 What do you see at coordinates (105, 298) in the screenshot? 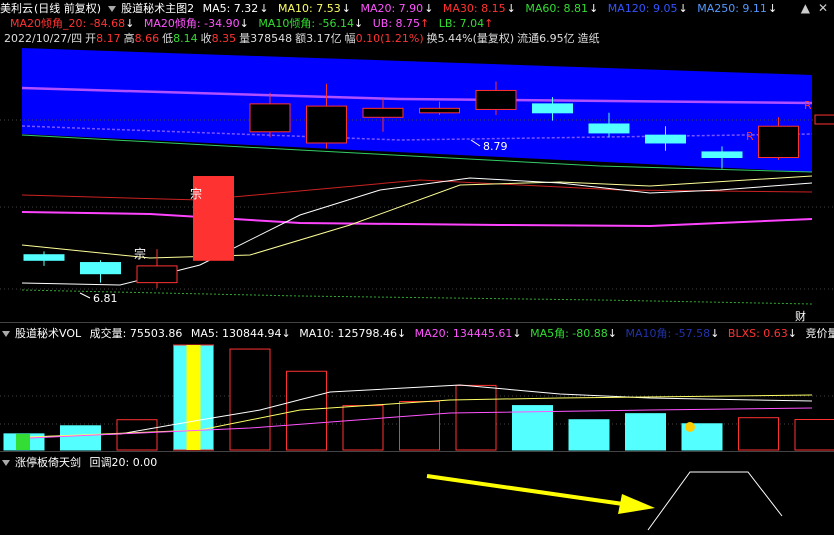
I see `low-mark-label: 6.81` at bounding box center [105, 298].